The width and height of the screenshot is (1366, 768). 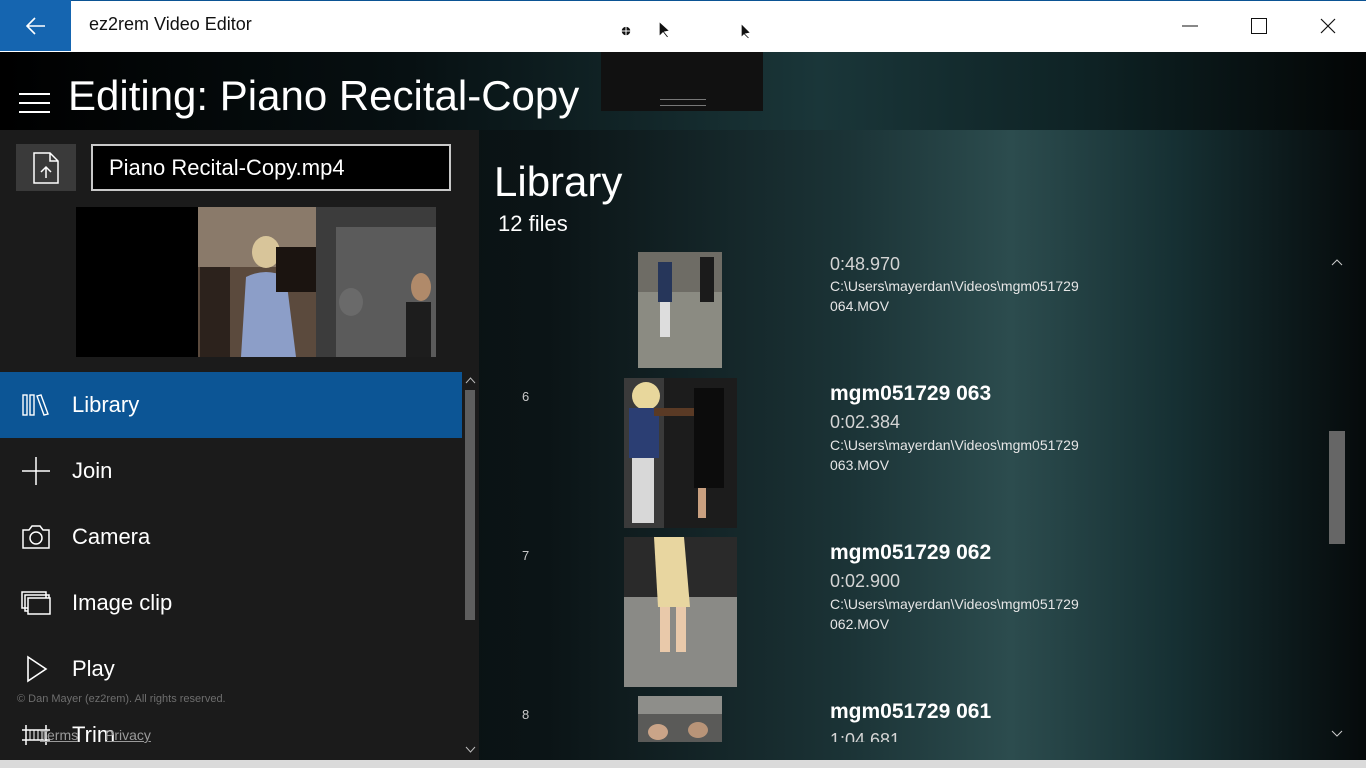 What do you see at coordinates (36, 537) in the screenshot?
I see `camera-icon` at bounding box center [36, 537].